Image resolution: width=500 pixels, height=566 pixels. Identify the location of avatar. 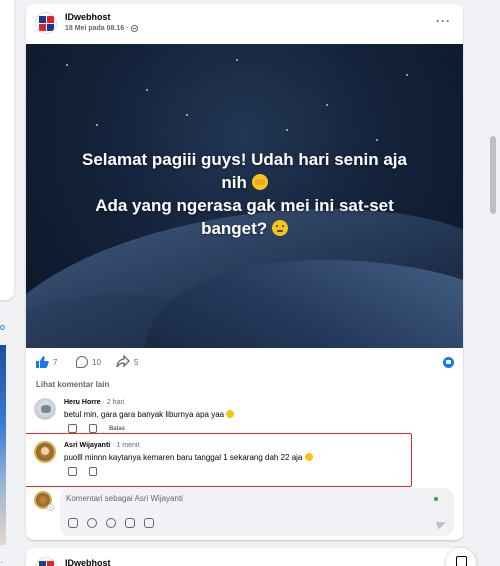
(45, 409).